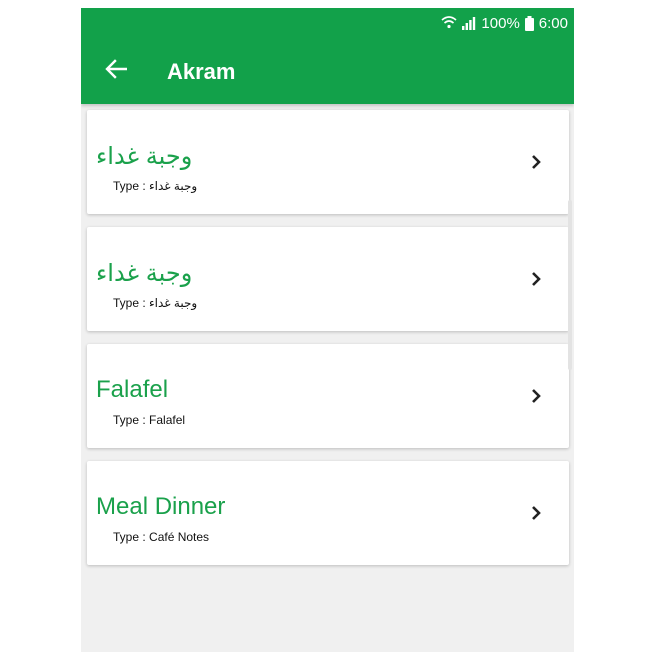 The height and width of the screenshot is (652, 652). What do you see at coordinates (167, 420) in the screenshot?
I see `type-value: Falafel` at bounding box center [167, 420].